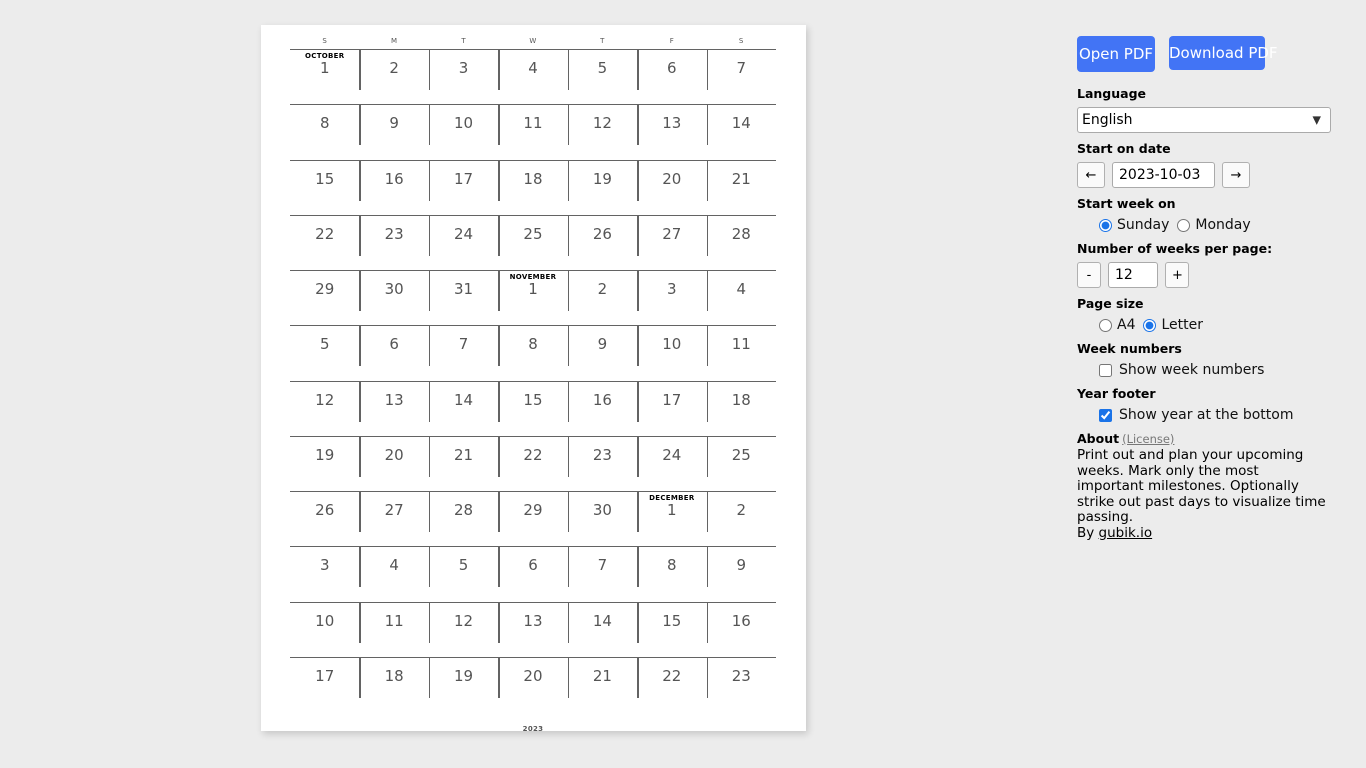 This screenshot has width=1366, height=768. What do you see at coordinates (1105, 225) in the screenshot?
I see `radio-sunday-input` at bounding box center [1105, 225].